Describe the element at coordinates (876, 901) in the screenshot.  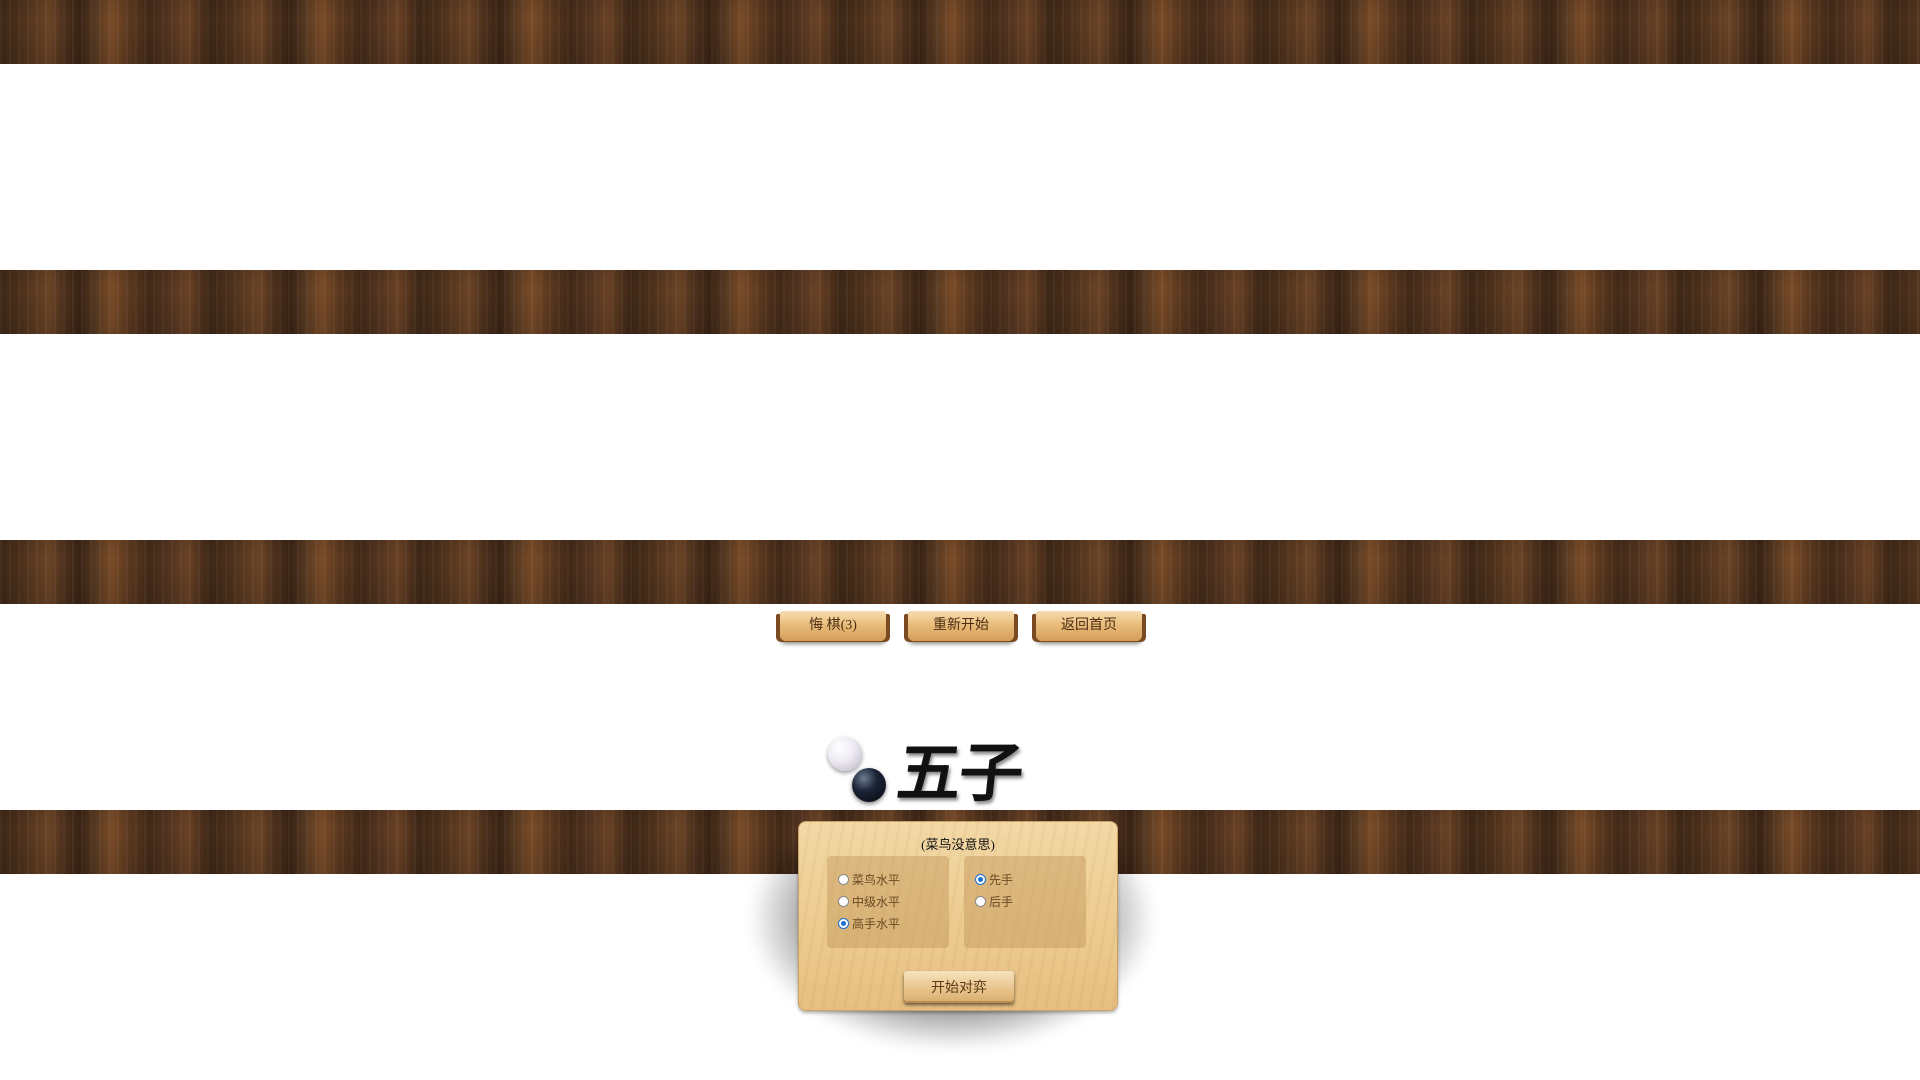
I see `level-label-intermediate: 中级水平` at that location.